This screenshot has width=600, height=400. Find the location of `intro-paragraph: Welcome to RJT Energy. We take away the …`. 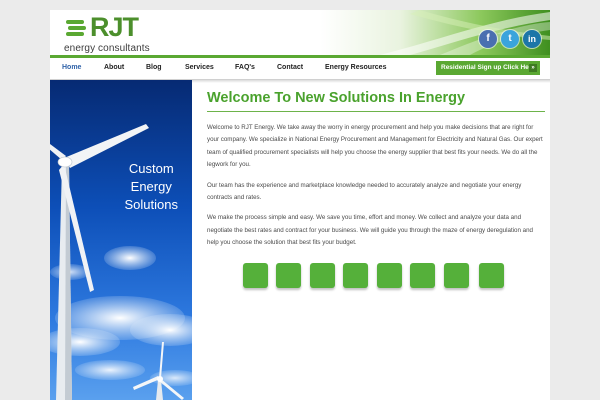

intro-paragraph: Welcome to RJT Energy. We take away the … is located at coordinates (375, 146).